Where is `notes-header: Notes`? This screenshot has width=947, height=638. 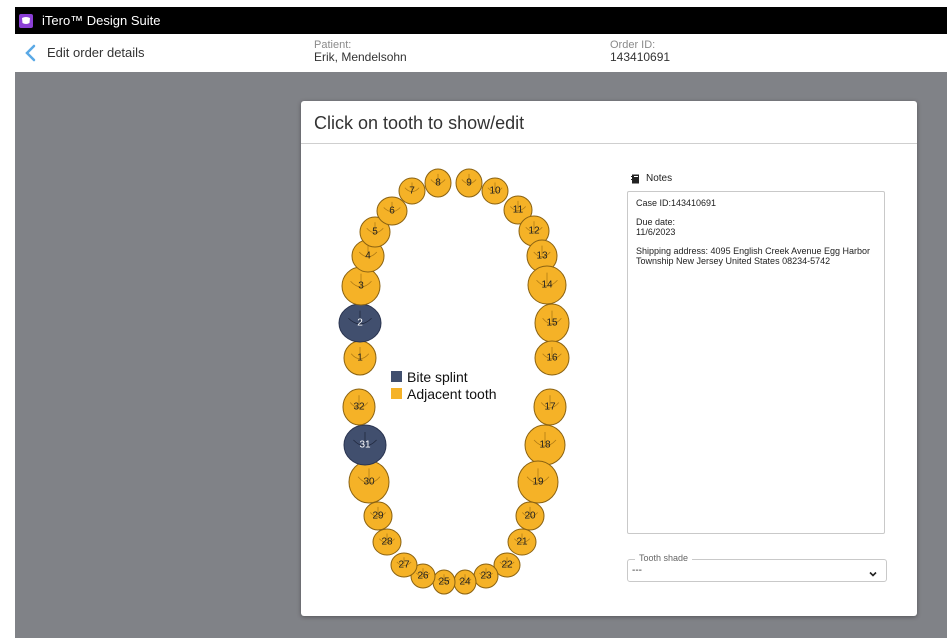
notes-header: Notes is located at coordinates (651, 178).